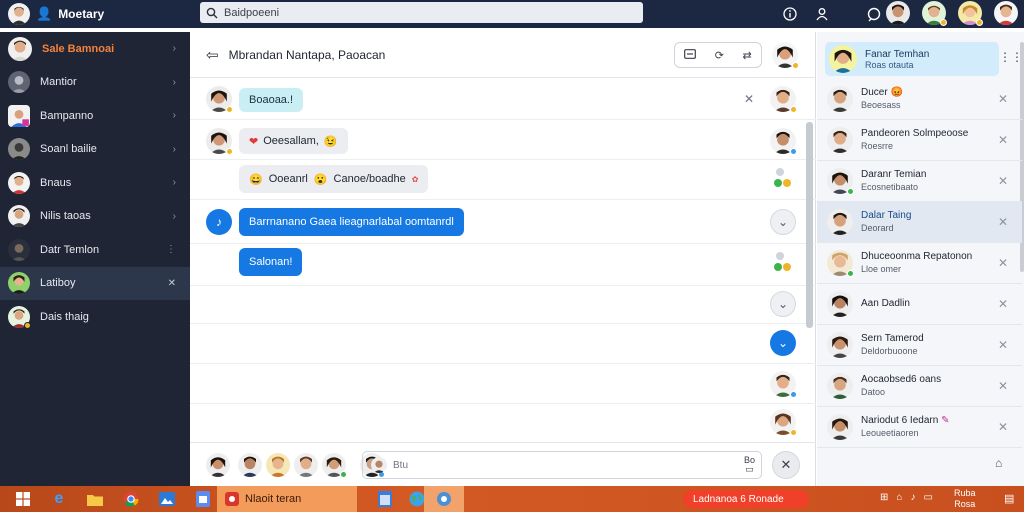 The height and width of the screenshot is (512, 1024). I want to click on more-vertical-icon: ⋮, so click(171, 249).